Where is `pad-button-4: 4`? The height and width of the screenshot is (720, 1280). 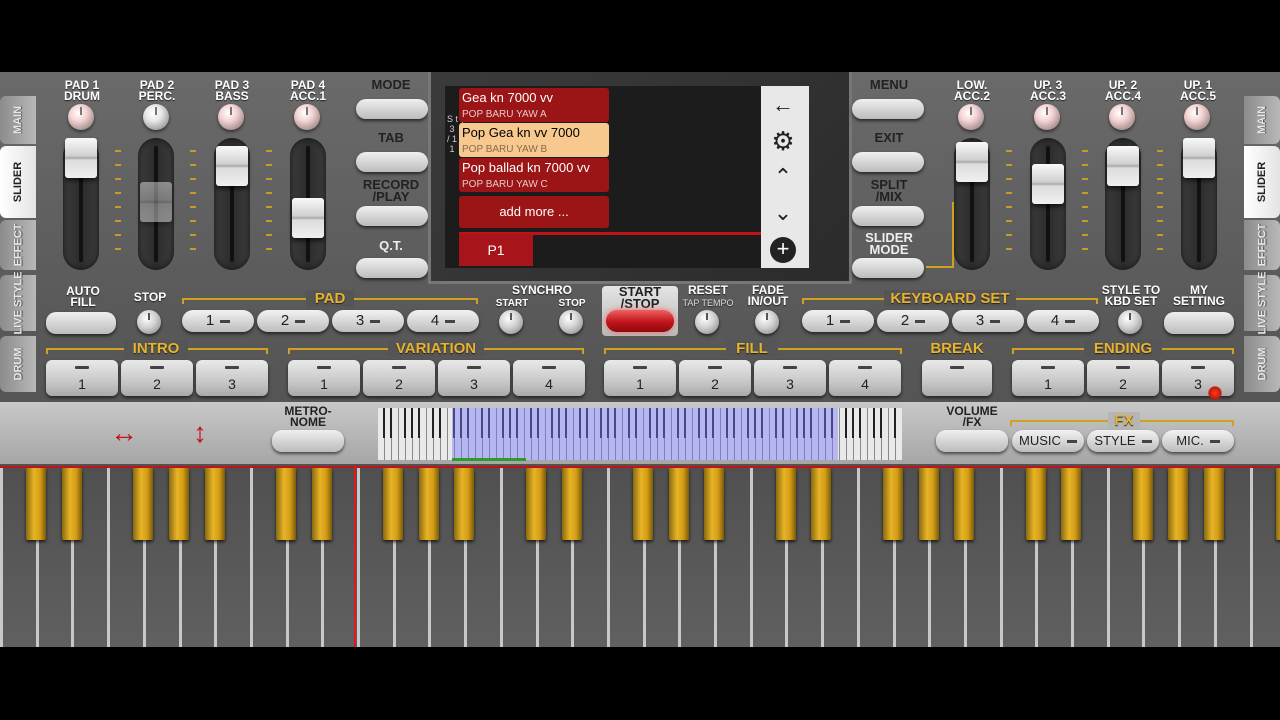
pad-button-4: 4 is located at coordinates (443, 321).